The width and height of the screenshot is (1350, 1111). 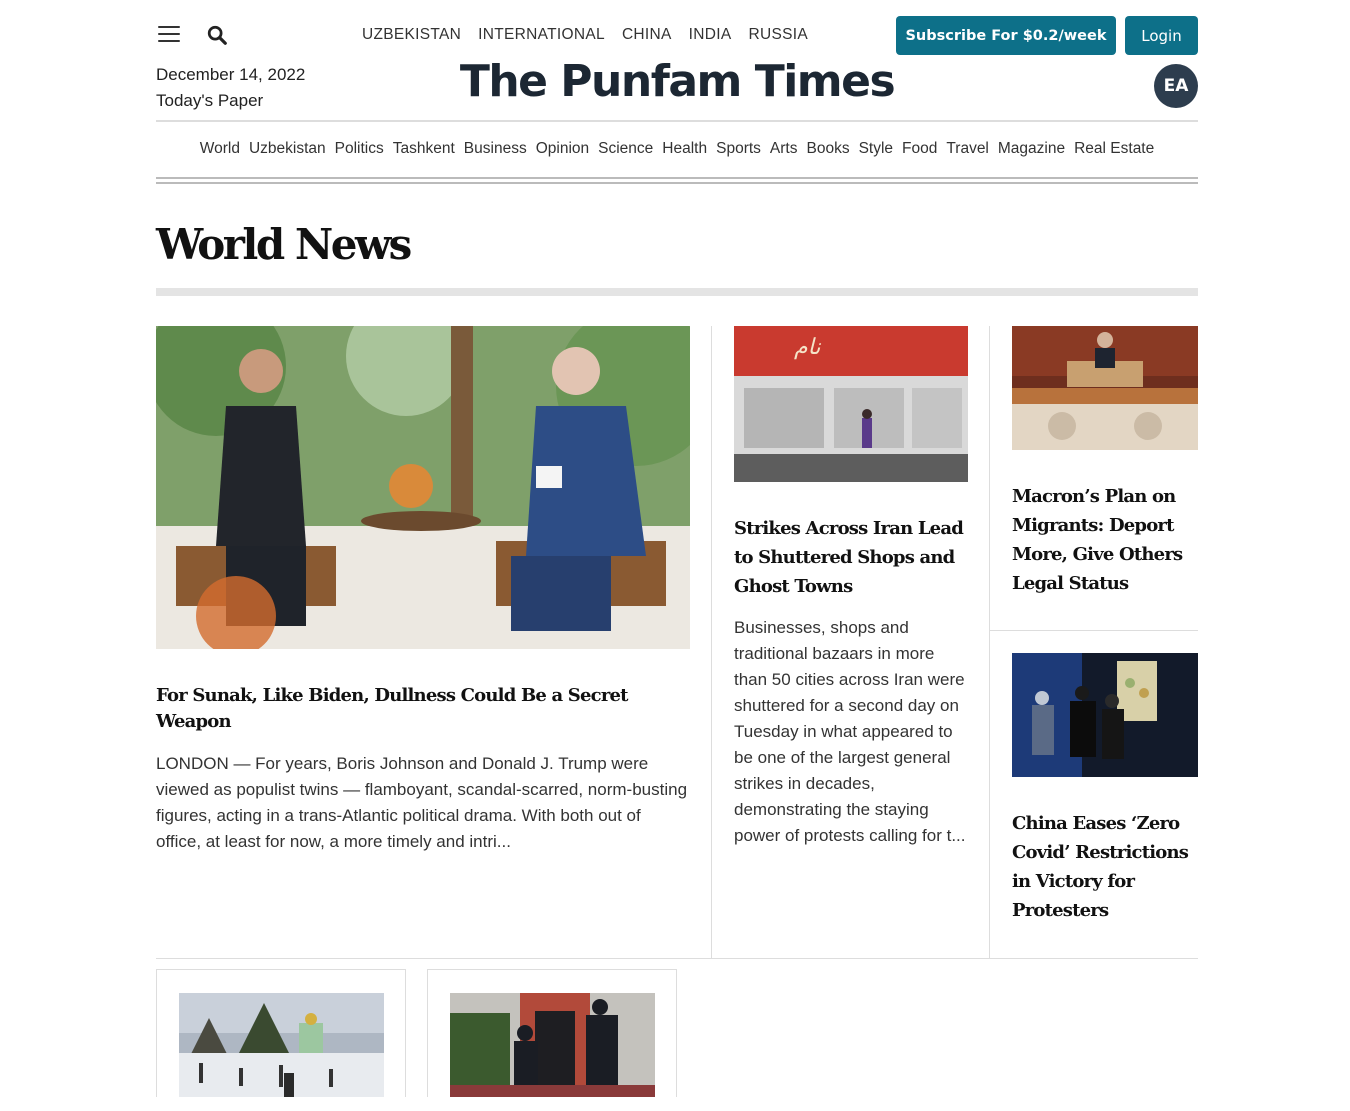 I want to click on lead-article-photo, so click(x=423, y=487).